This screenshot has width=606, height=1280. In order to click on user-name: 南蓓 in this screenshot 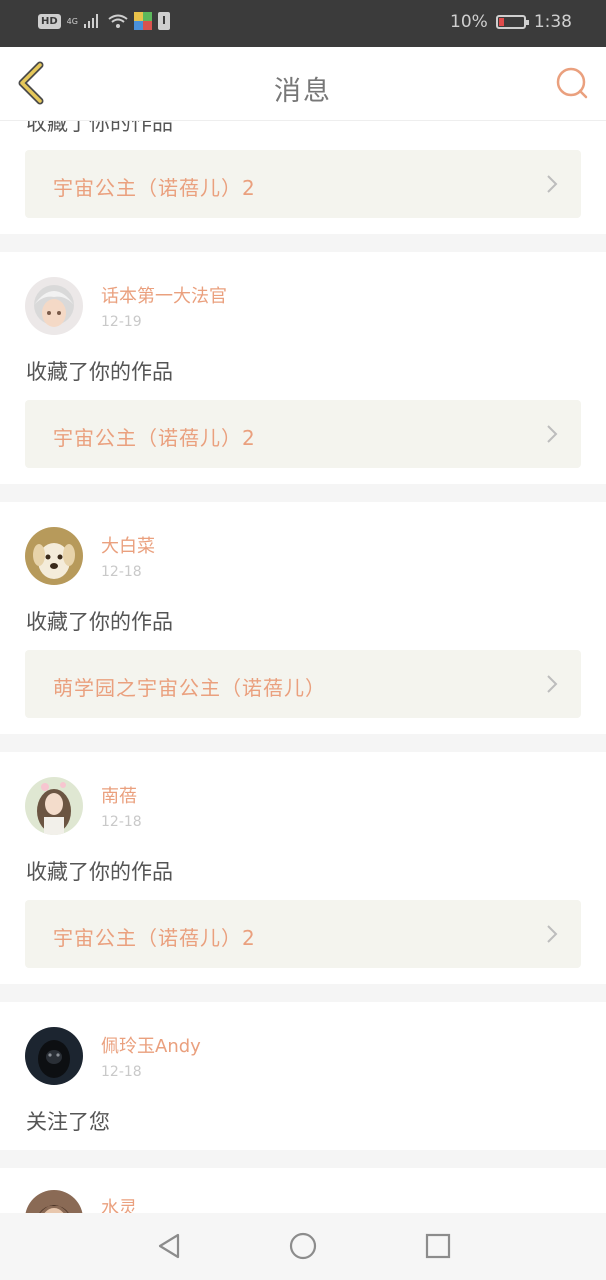, I will do `click(119, 795)`.